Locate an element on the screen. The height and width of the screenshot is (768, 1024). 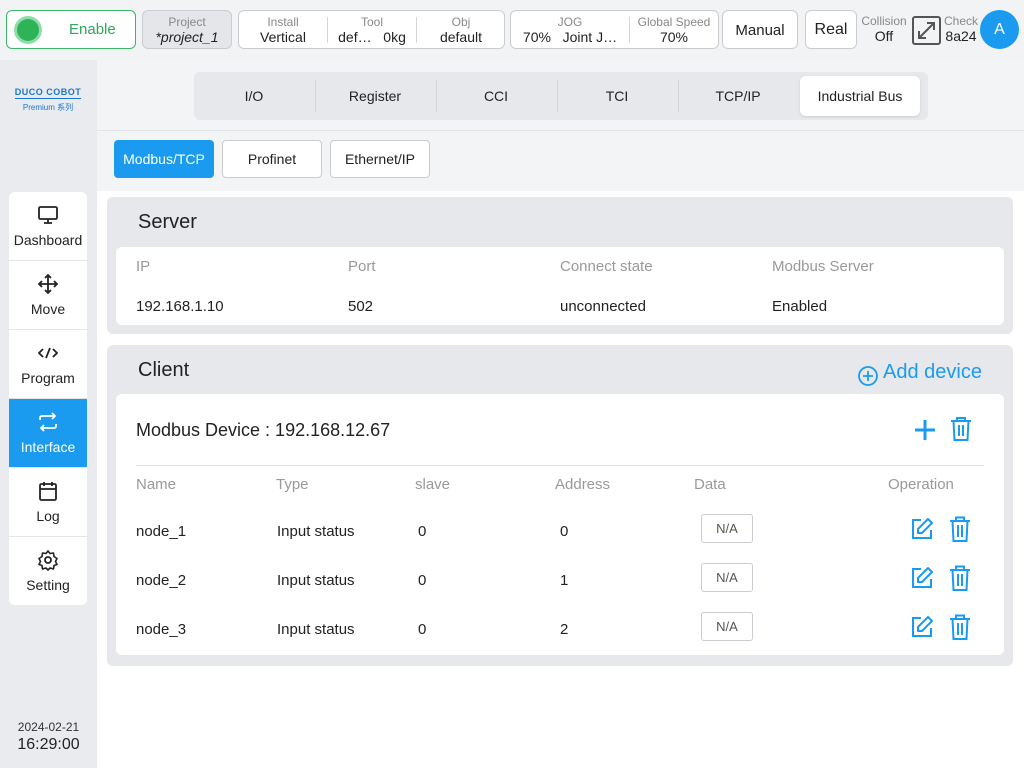
manual-mode-label: Manual is located at coordinates (760, 30).